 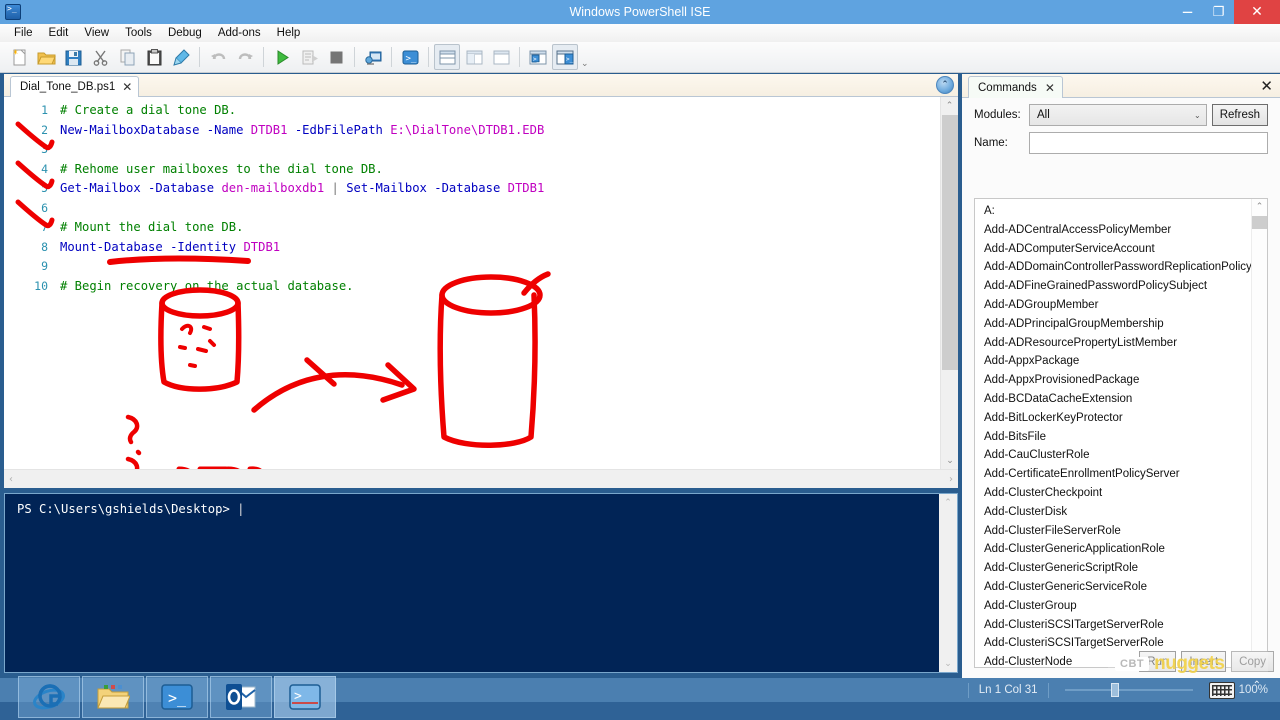 I want to click on list-item: Add-ADCentralAccessPolicyMember, so click(x=1117, y=230).